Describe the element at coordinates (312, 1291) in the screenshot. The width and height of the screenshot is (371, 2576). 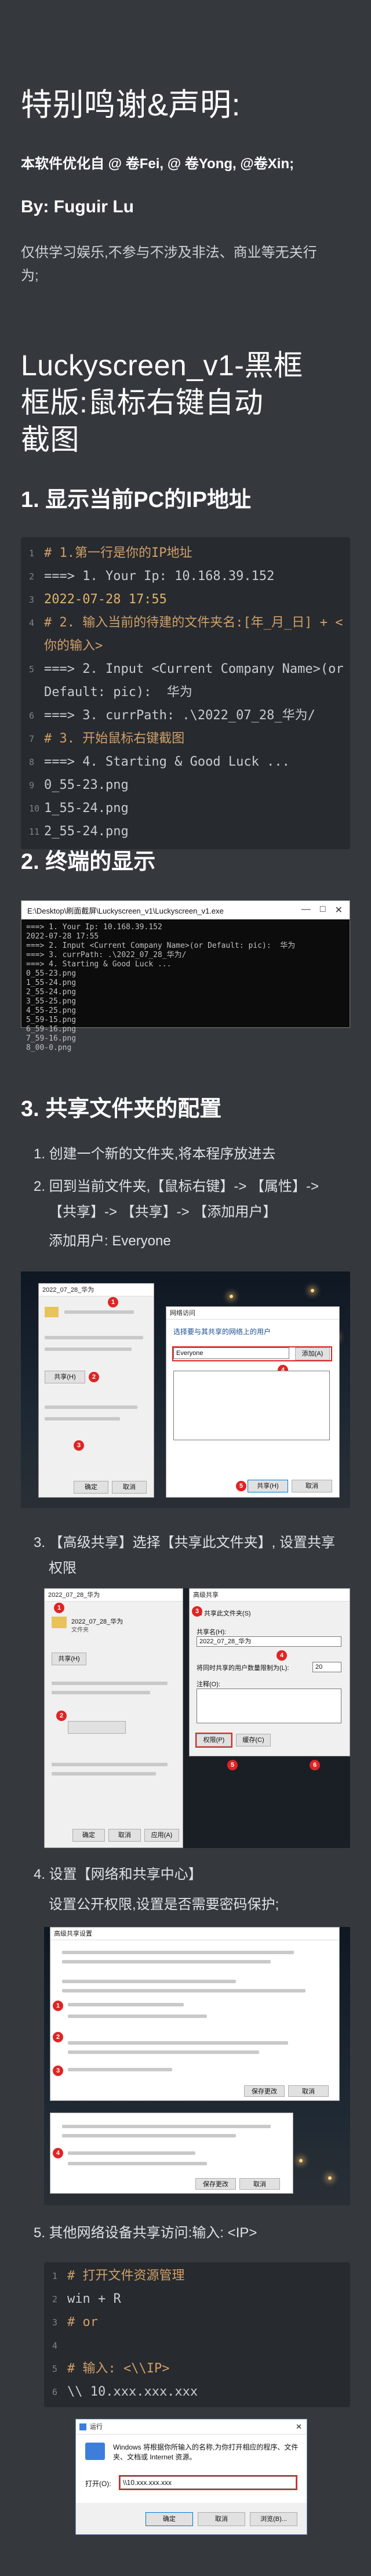
I see `lamp` at that location.